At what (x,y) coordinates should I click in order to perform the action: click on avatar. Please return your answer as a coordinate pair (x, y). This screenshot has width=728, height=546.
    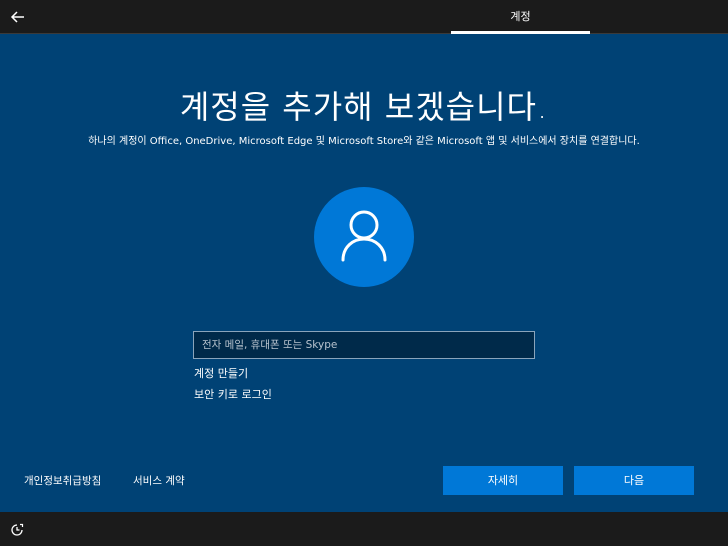
    Looking at the image, I should click on (364, 237).